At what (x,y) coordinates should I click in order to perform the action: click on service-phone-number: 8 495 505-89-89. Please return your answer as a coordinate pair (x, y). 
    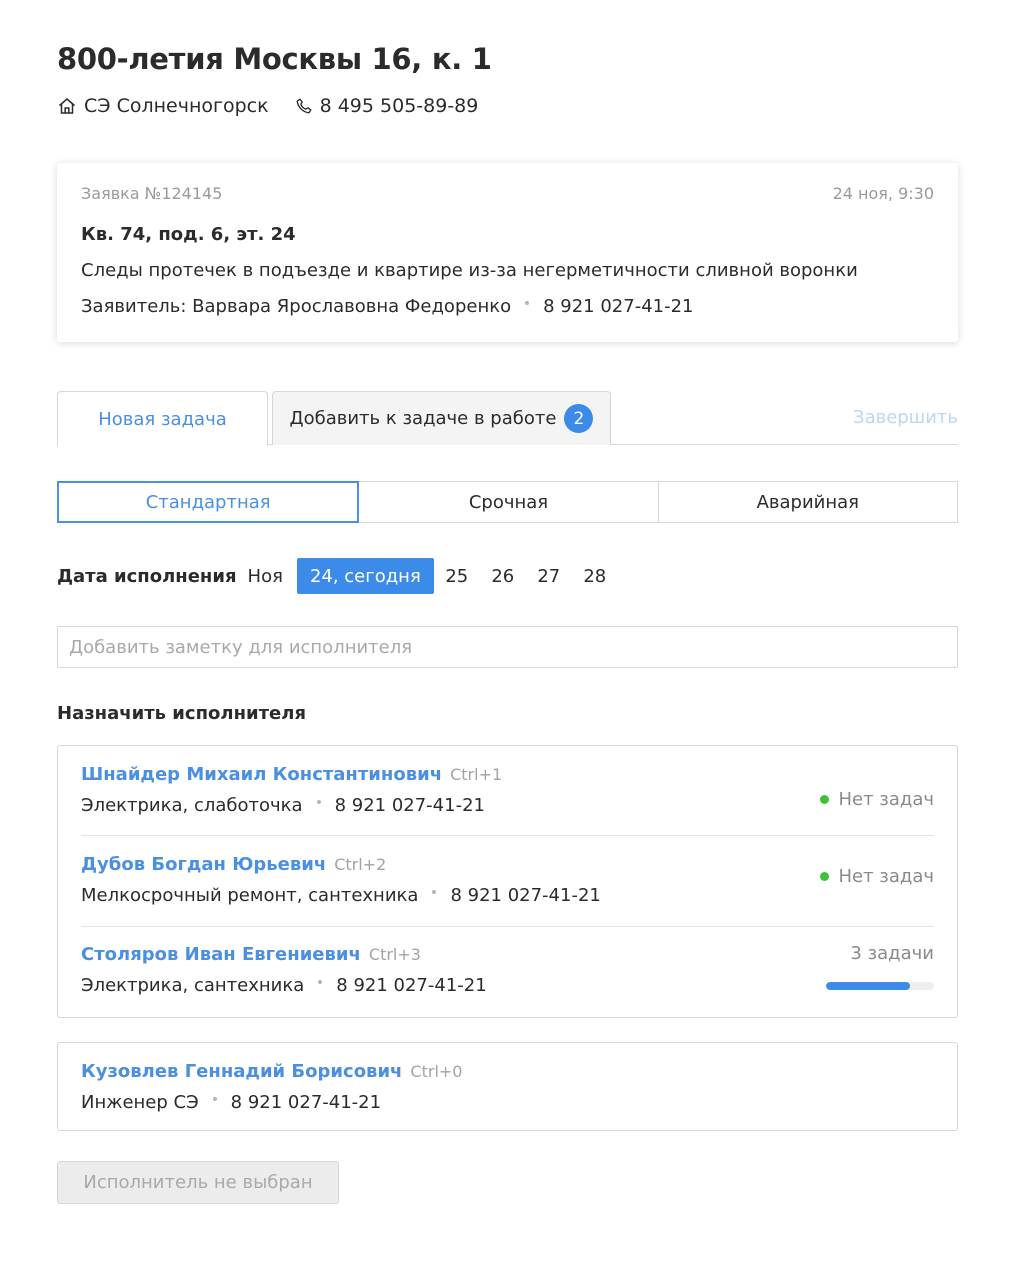
    Looking at the image, I should click on (399, 106).